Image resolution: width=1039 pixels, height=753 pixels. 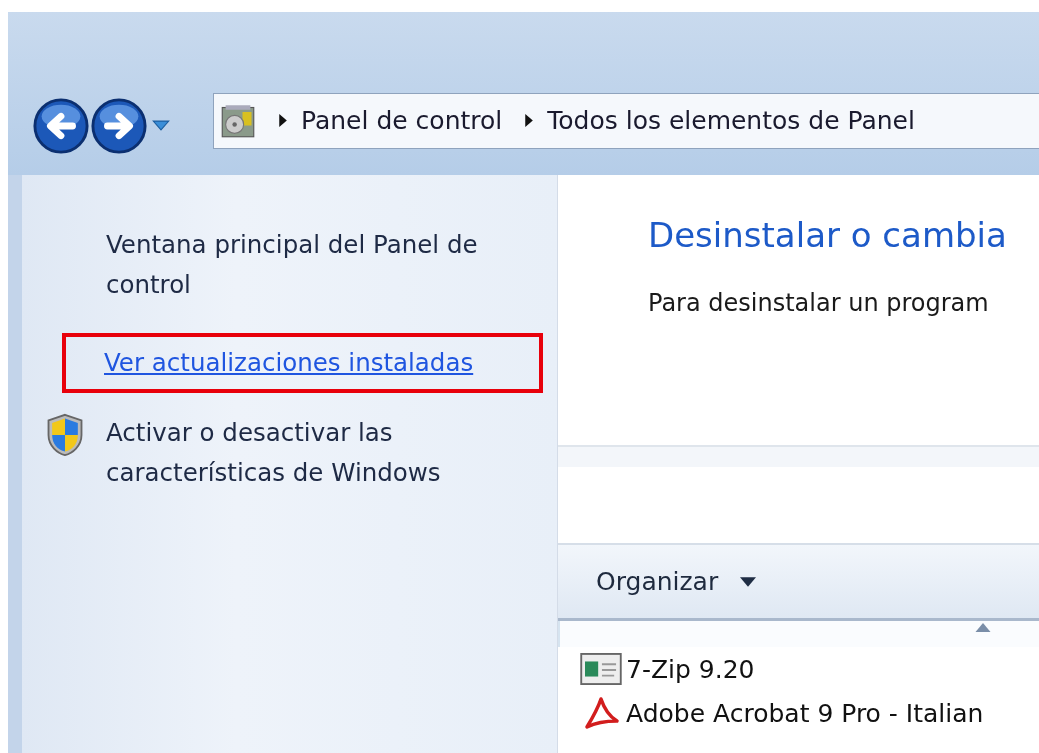 I want to click on description-text: Para desinstalar un program, so click(x=819, y=303).